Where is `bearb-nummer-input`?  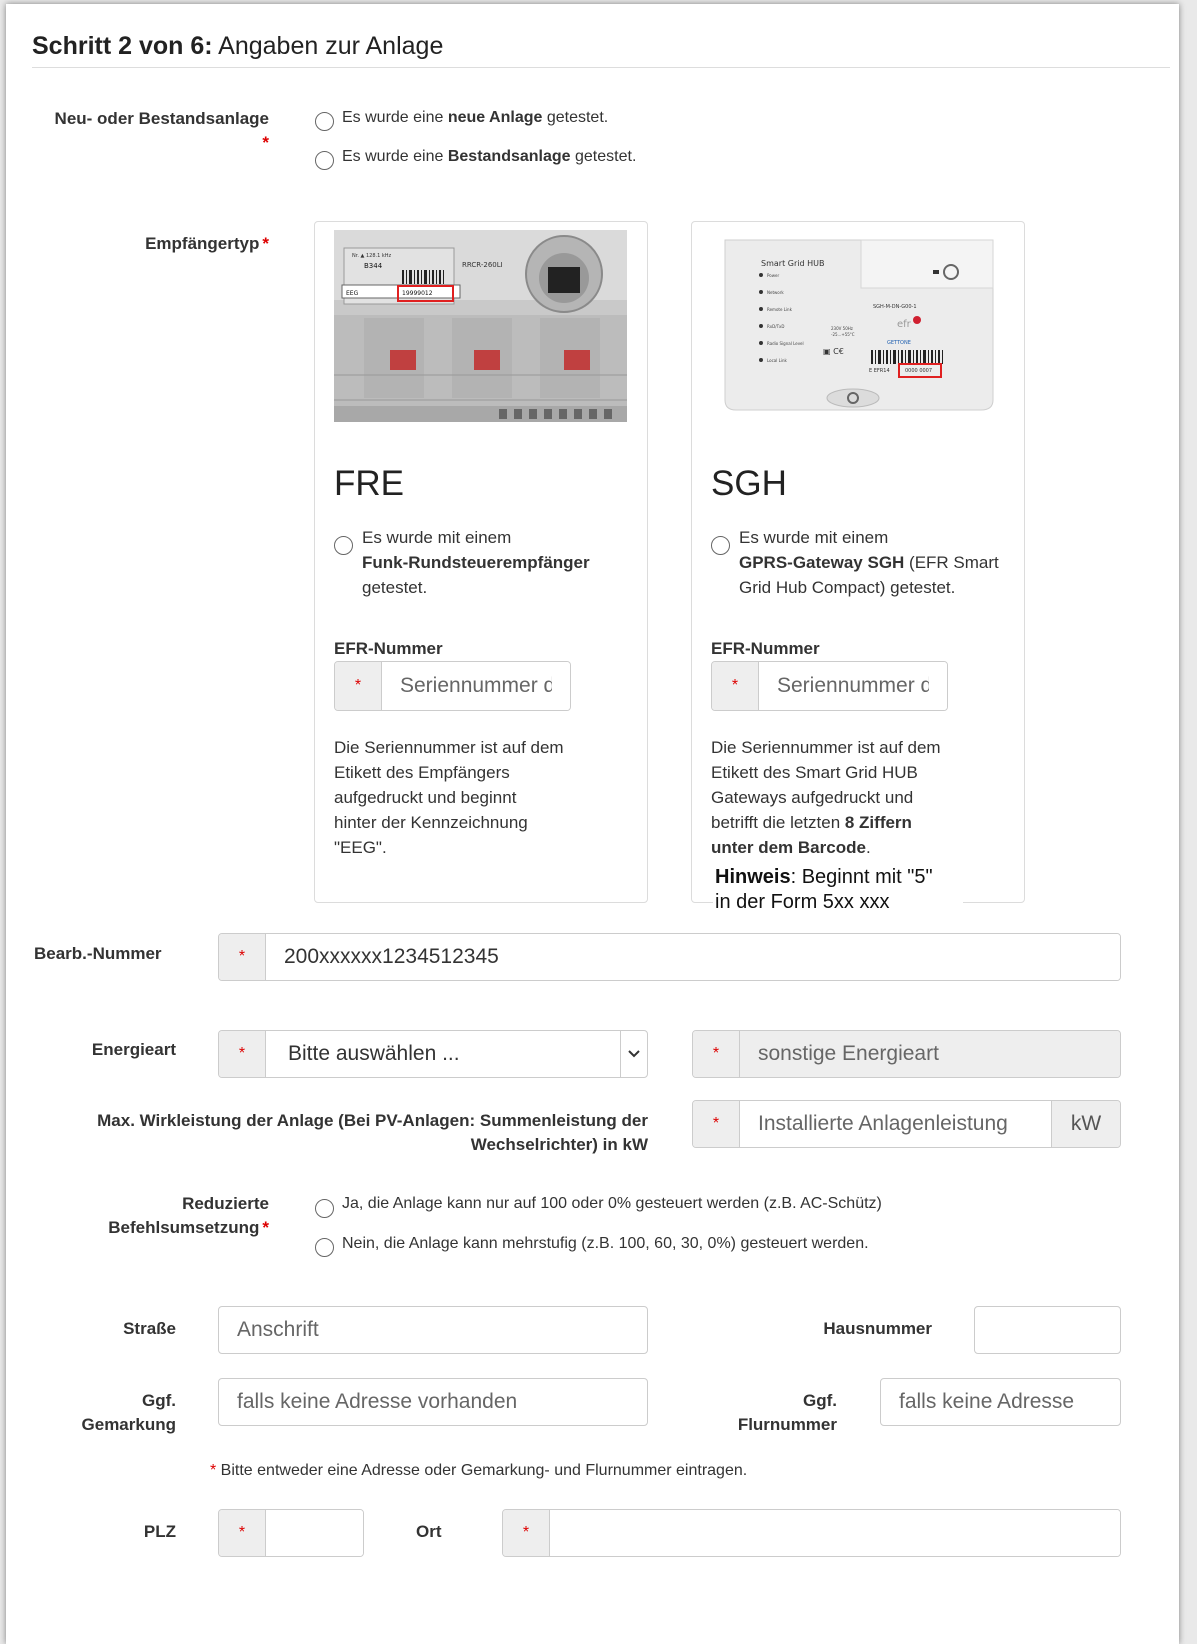
bearb-nummer-input is located at coordinates (693, 957).